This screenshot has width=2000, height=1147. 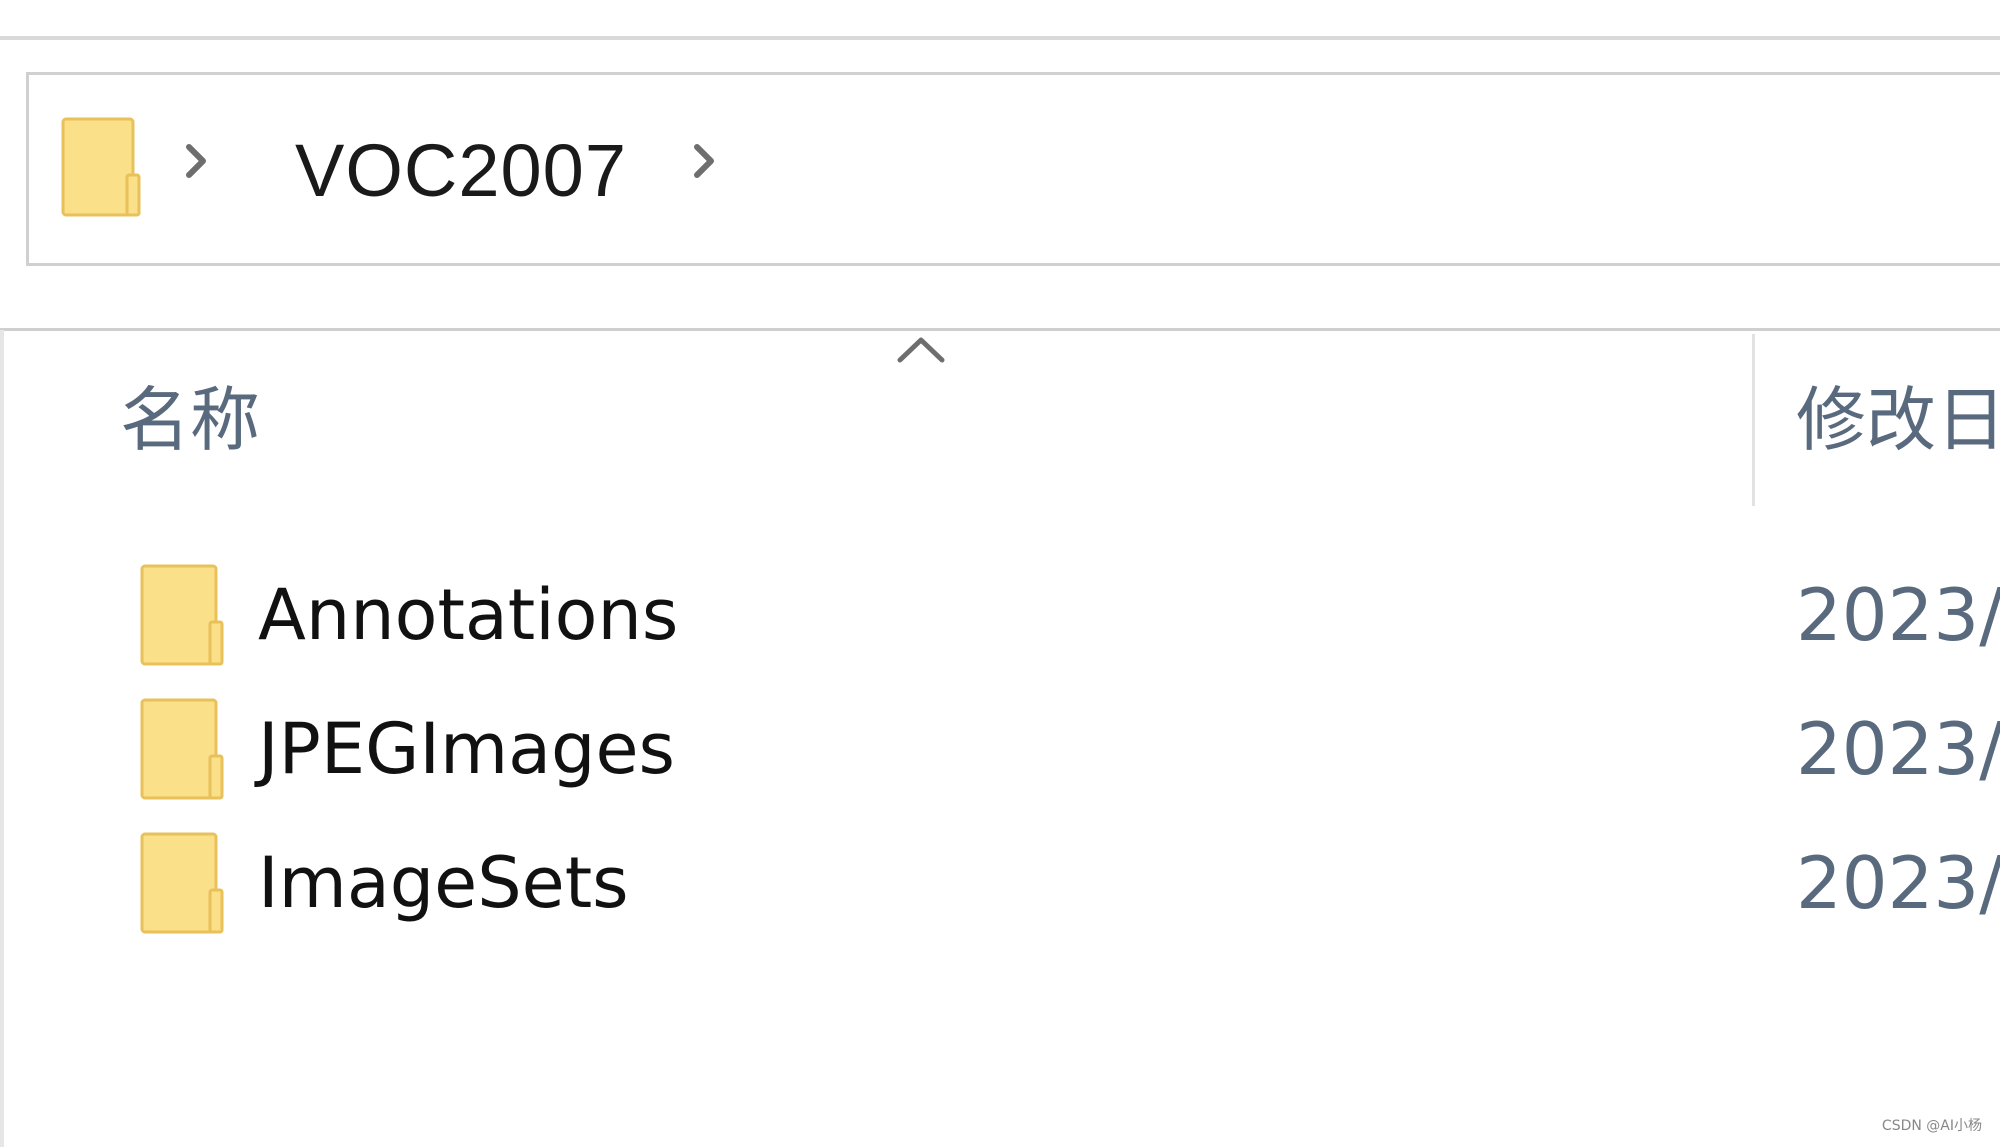 I want to click on header-separator, so click(x=1000, y=329).